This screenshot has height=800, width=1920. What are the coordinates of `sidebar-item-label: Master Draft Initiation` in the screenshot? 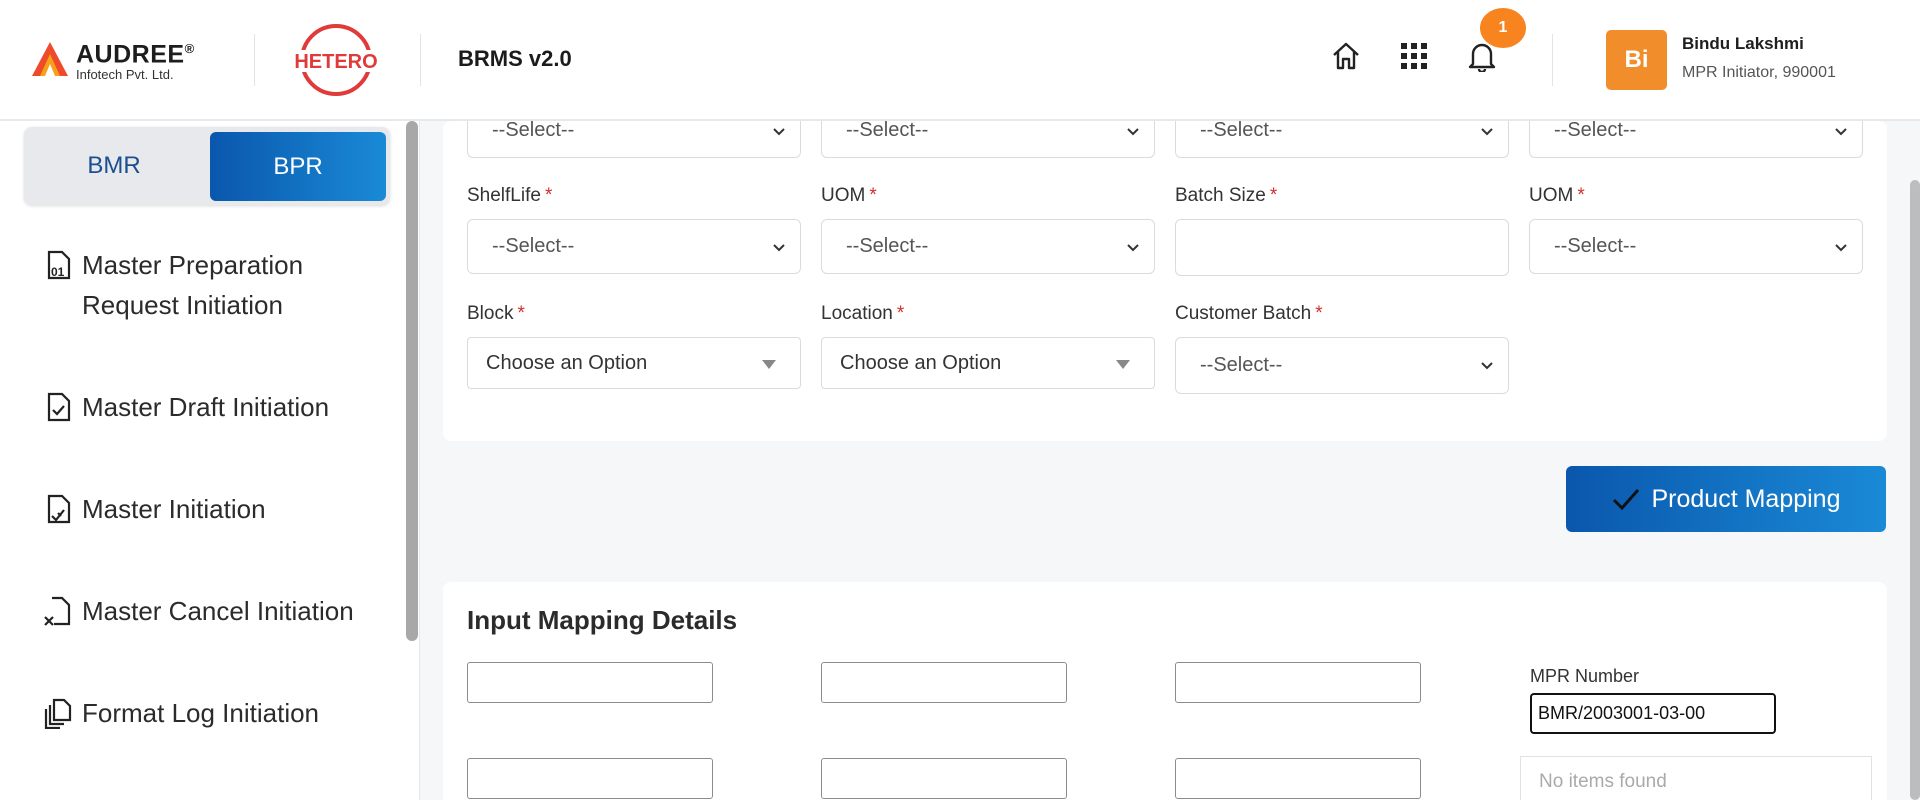 It's located at (206, 407).